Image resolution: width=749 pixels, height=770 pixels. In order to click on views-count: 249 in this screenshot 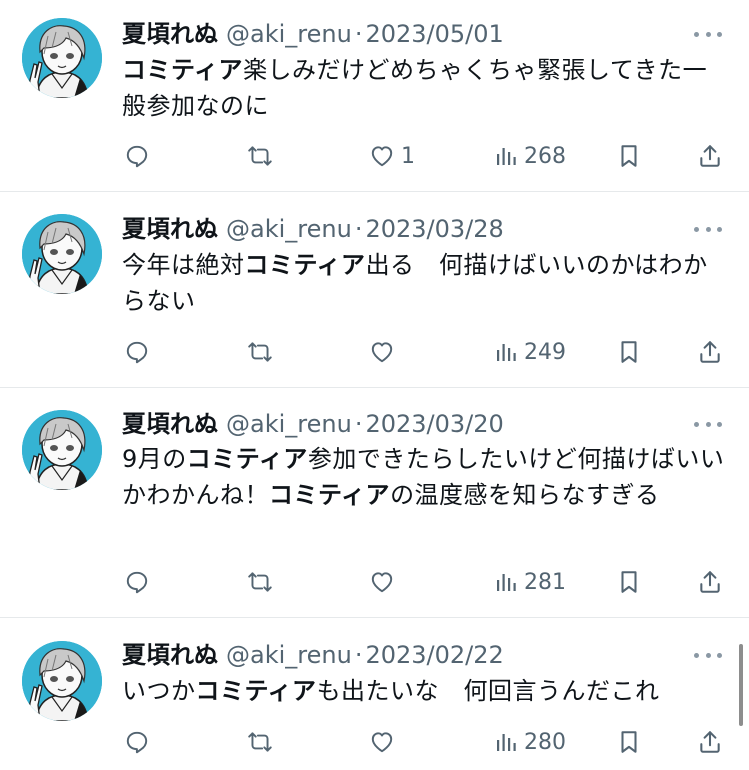, I will do `click(545, 352)`.